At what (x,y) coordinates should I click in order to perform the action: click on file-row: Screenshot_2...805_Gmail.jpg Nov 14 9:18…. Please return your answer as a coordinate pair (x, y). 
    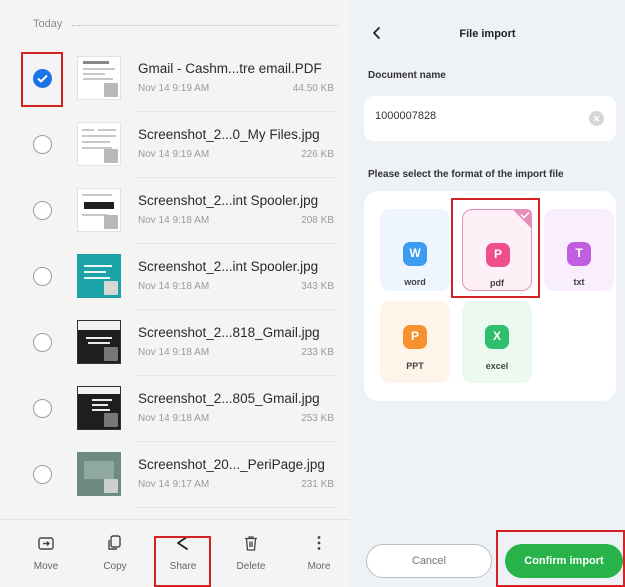
    Looking at the image, I should click on (175, 409).